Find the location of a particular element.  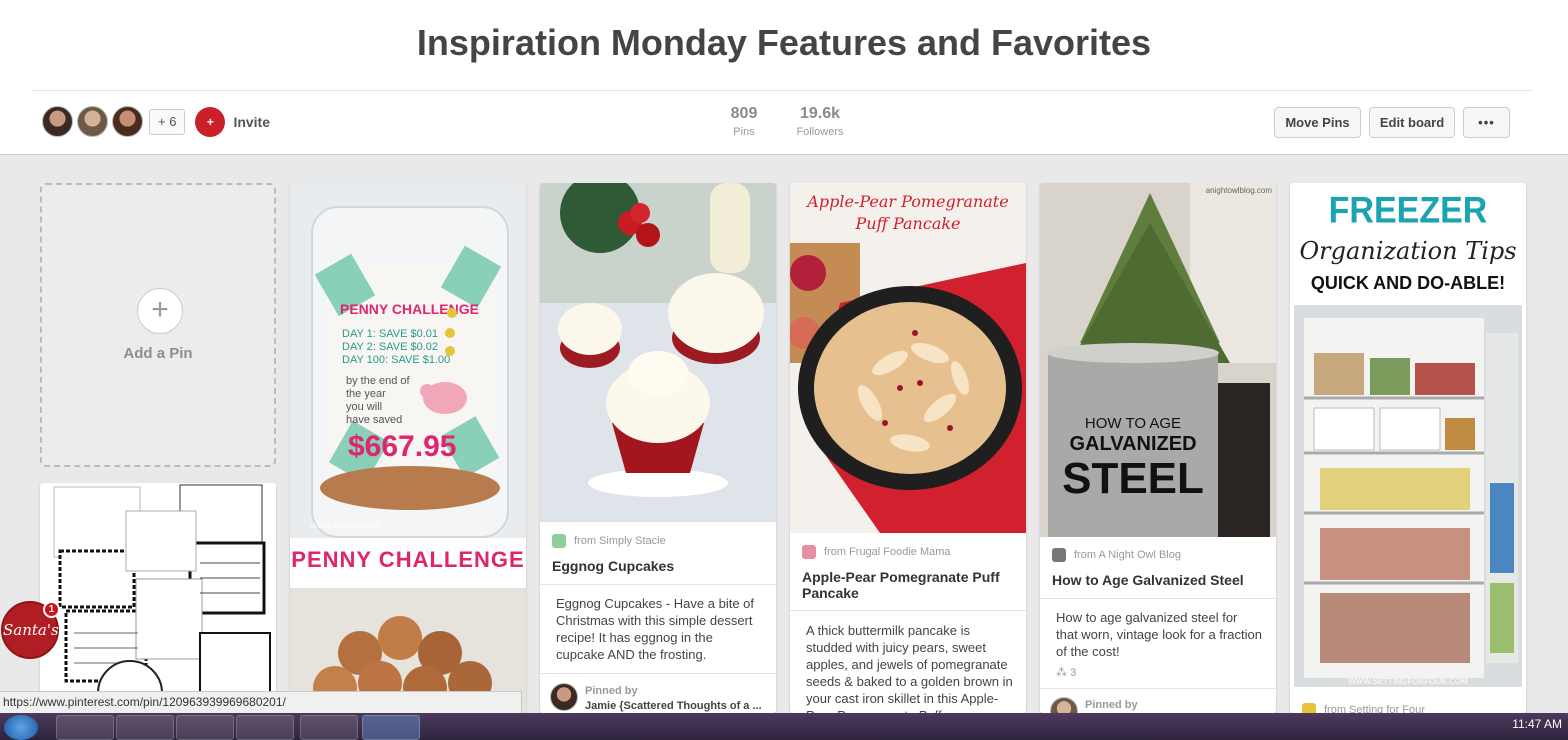

source-label: from Frugal Foodie Mama is located at coordinates (887, 552).